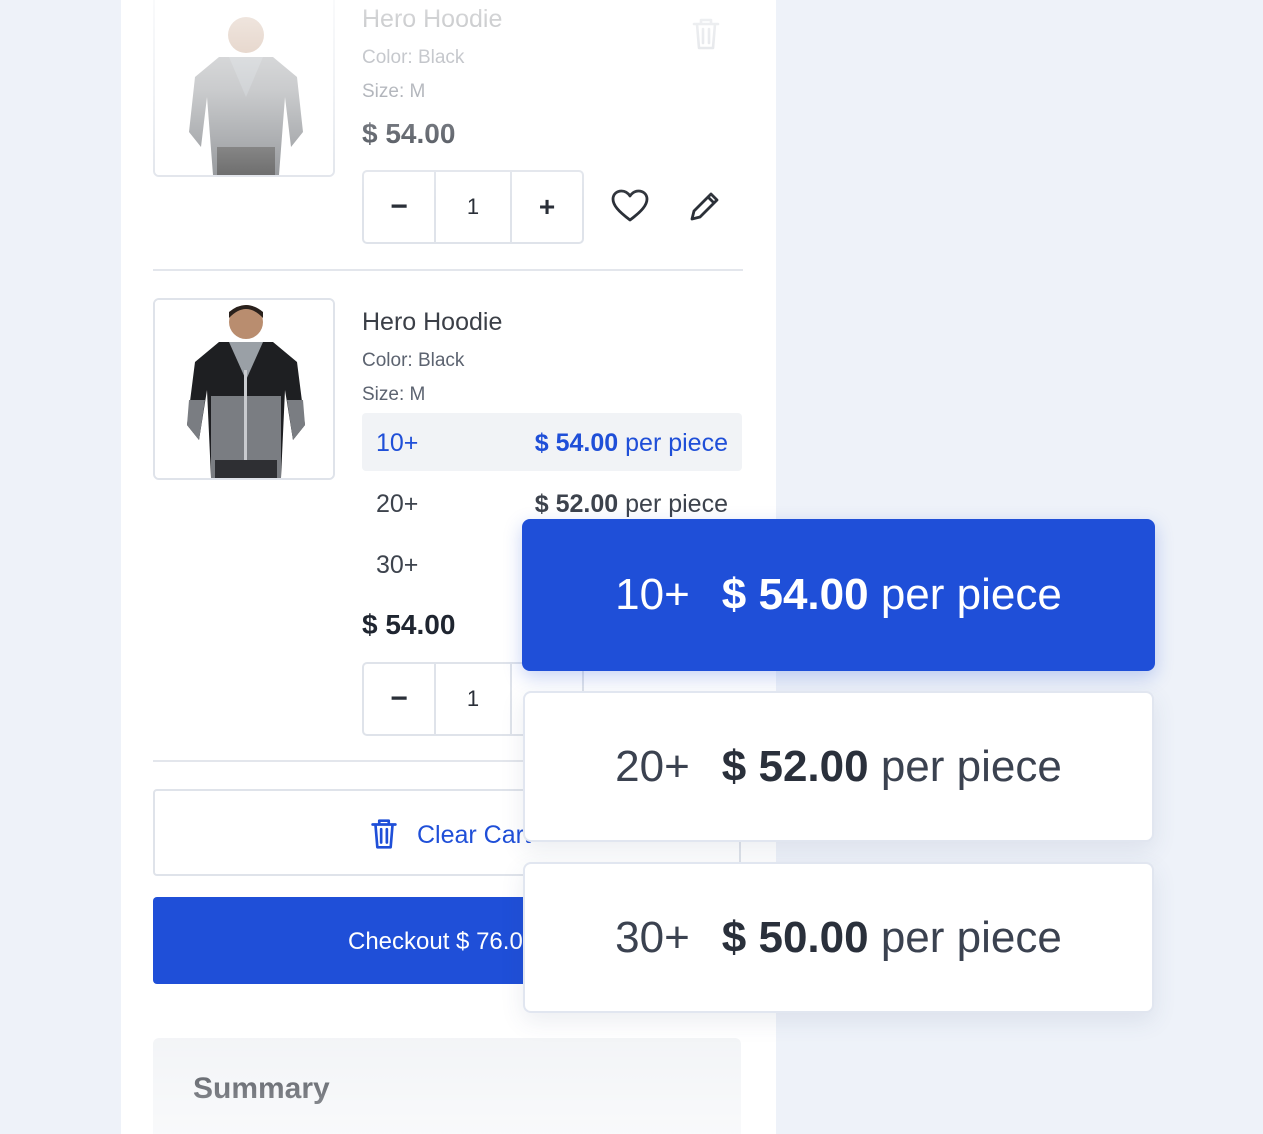 The image size is (1263, 1134). I want to click on tier-option-price: $ 52.00, so click(795, 766).